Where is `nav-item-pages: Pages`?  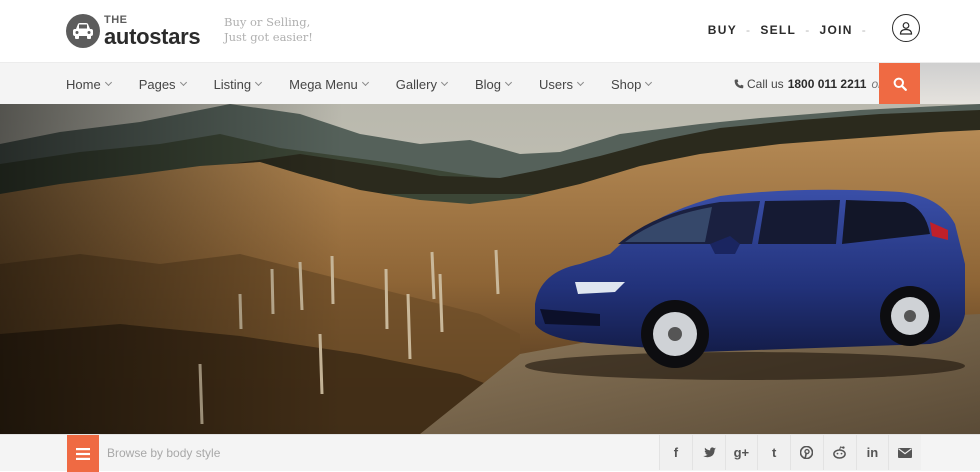
nav-item-pages: Pages is located at coordinates (163, 84).